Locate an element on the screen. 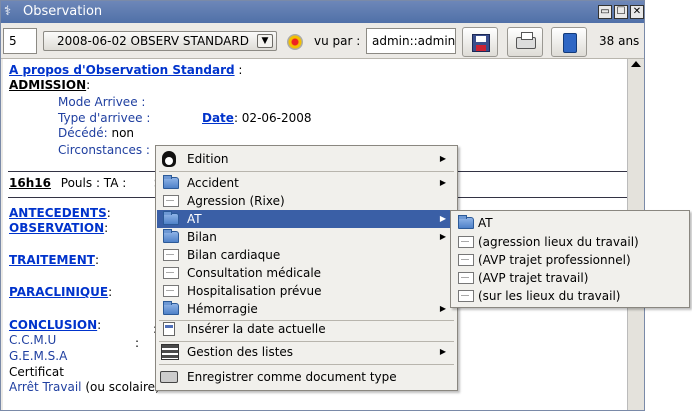  traitement-suffix: : is located at coordinates (96, 260).